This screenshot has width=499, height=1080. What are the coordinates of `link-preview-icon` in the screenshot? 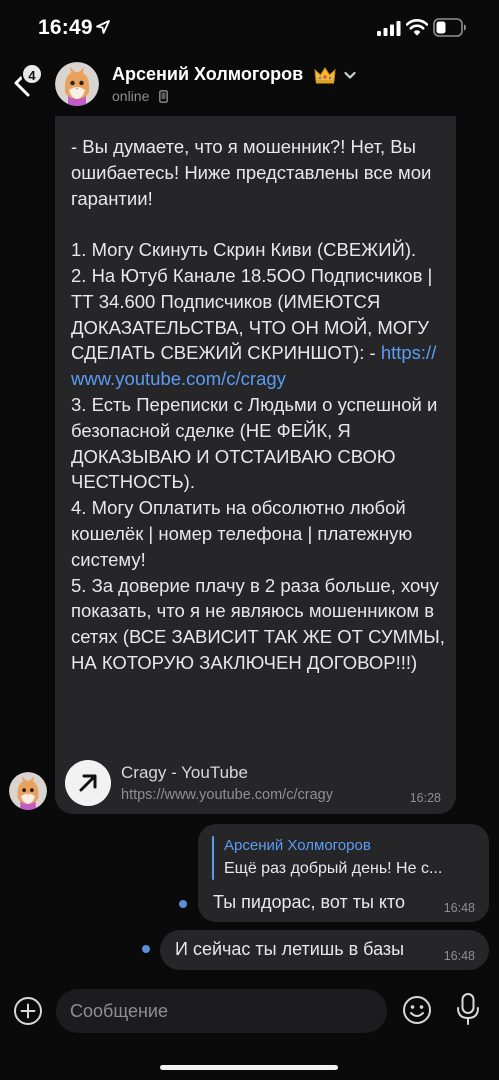 It's located at (88, 783).